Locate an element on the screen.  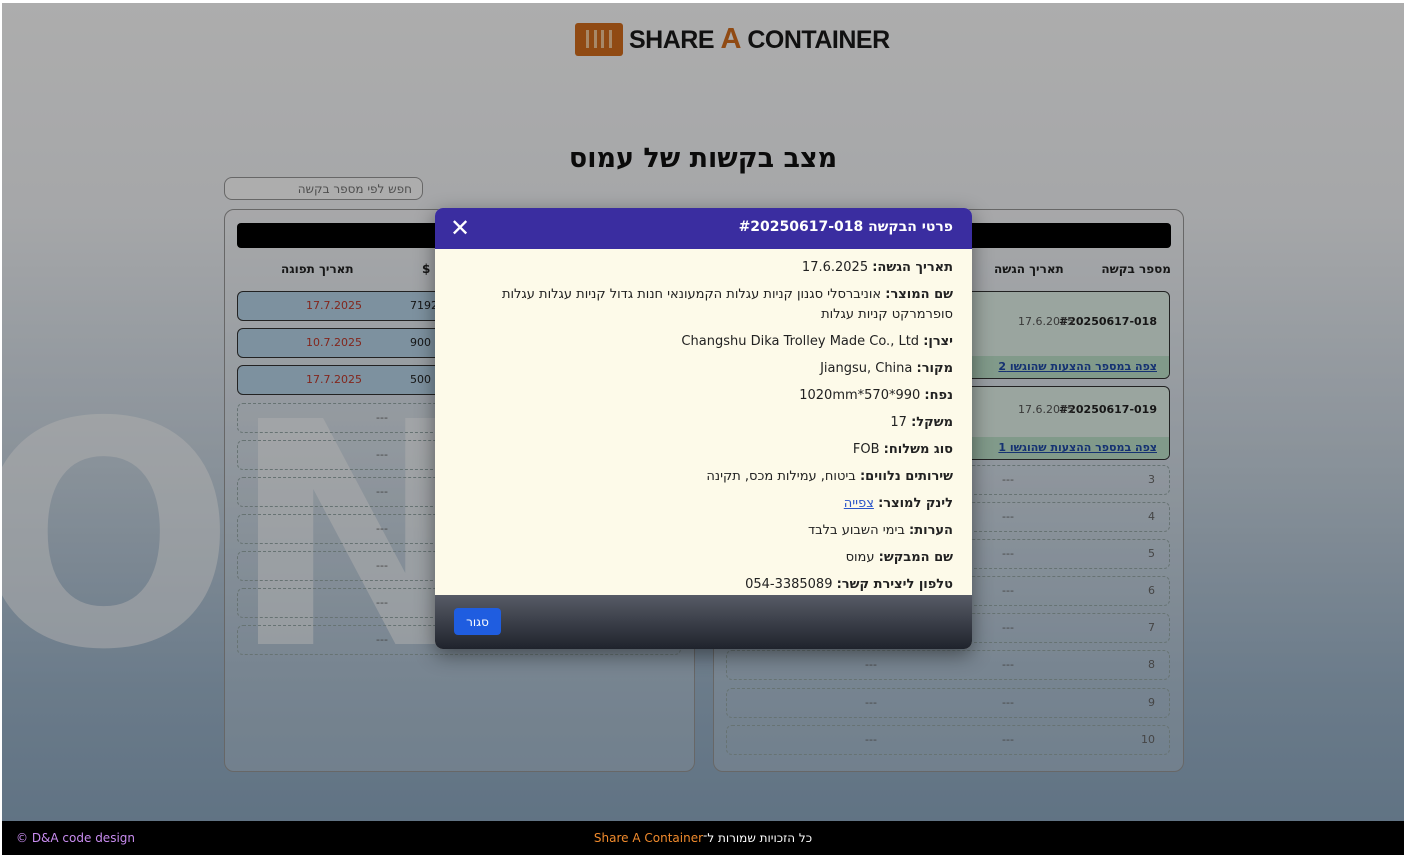
developer-credit: © D&A code design is located at coordinates (75, 838).